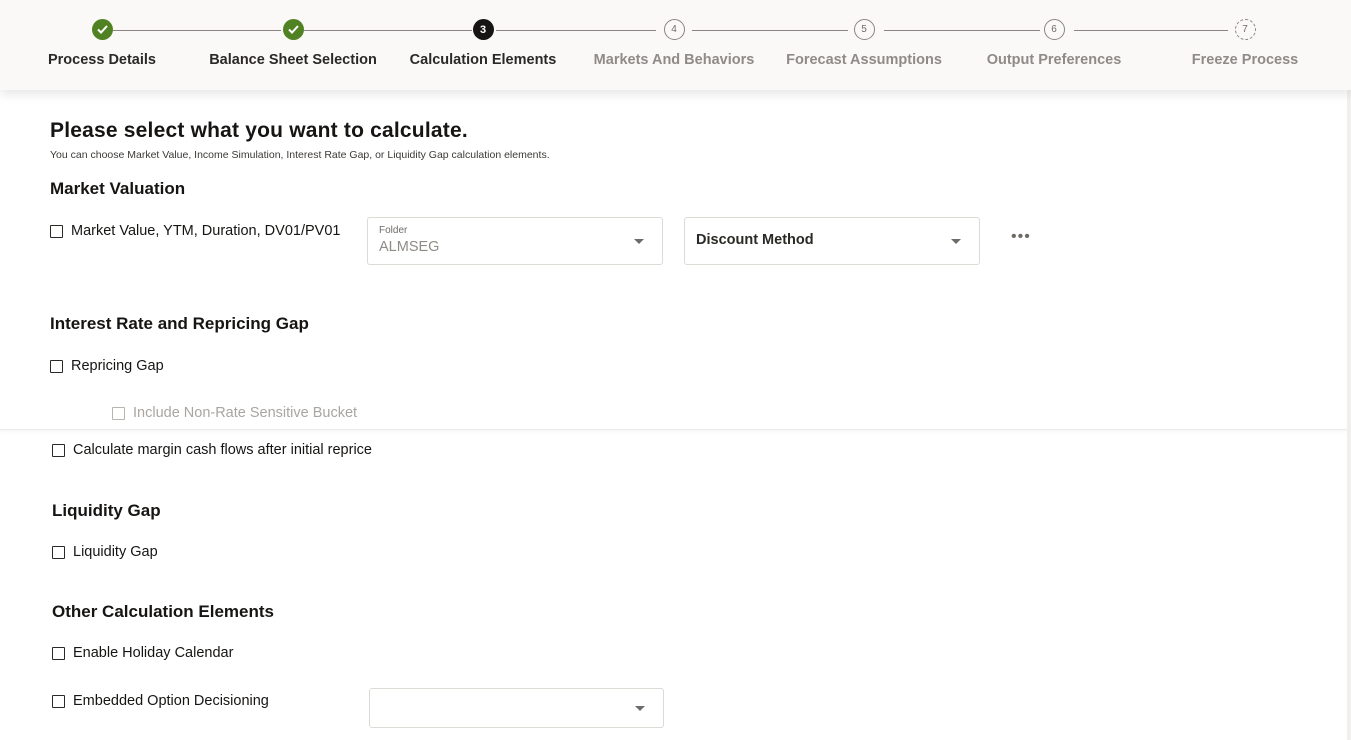  What do you see at coordinates (293, 43) in the screenshot?
I see `step-balance-sheet-selection: Balance Sheet Selection` at bounding box center [293, 43].